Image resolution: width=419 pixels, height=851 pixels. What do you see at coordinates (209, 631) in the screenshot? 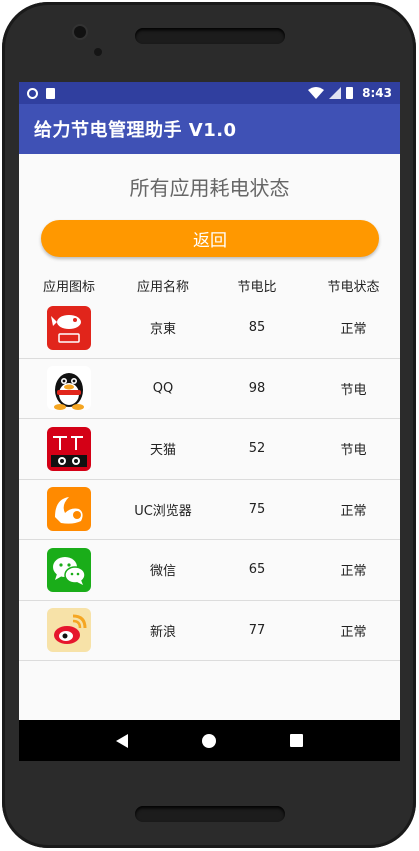
I see `table-row: 新浪 77 正常` at bounding box center [209, 631].